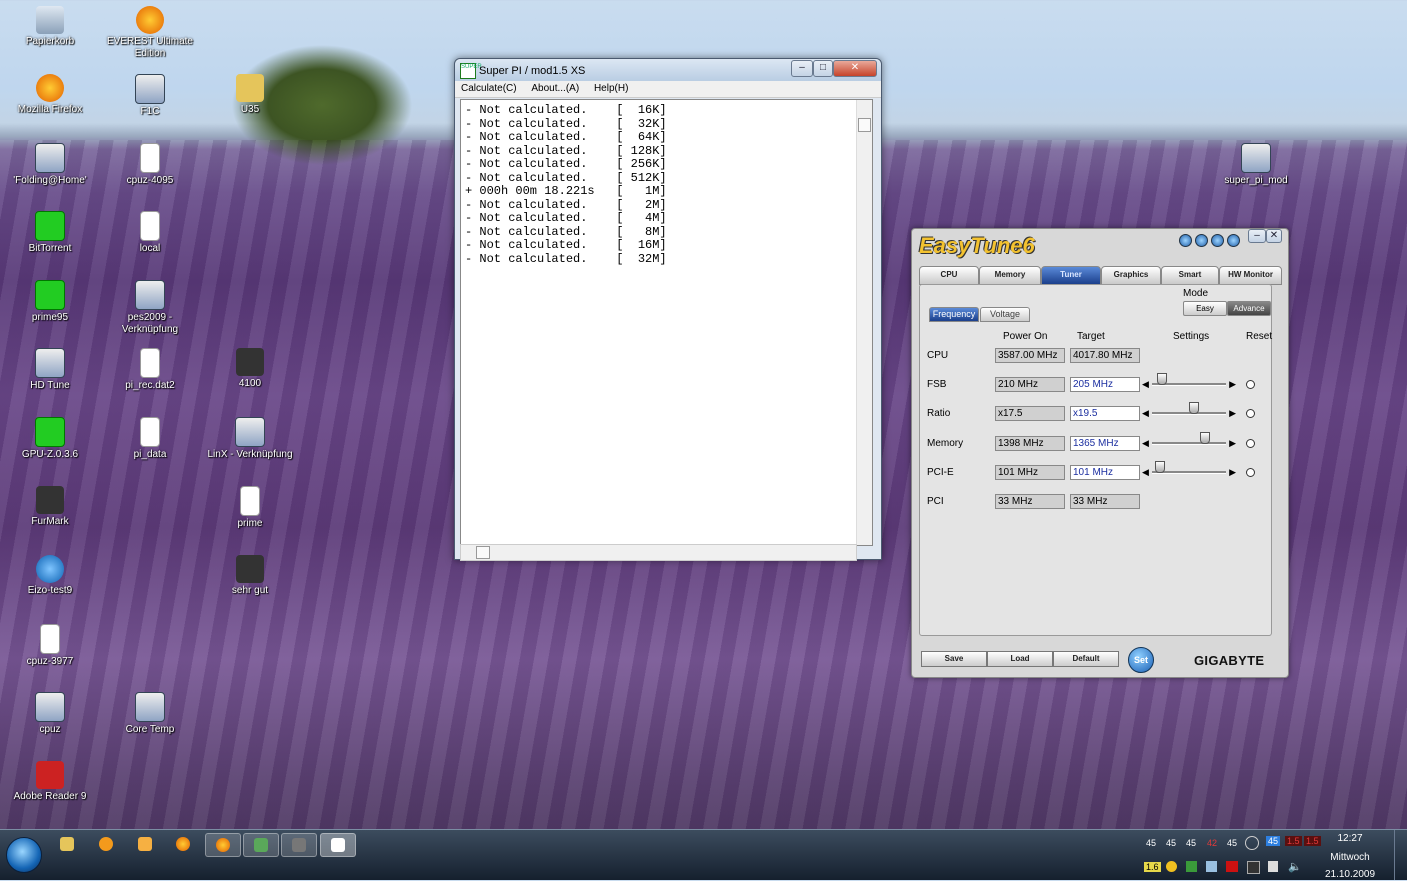 The height and width of the screenshot is (881, 1407). Describe the element at coordinates (261, 845) in the screenshot. I see `taskbar-gpuz` at that location.